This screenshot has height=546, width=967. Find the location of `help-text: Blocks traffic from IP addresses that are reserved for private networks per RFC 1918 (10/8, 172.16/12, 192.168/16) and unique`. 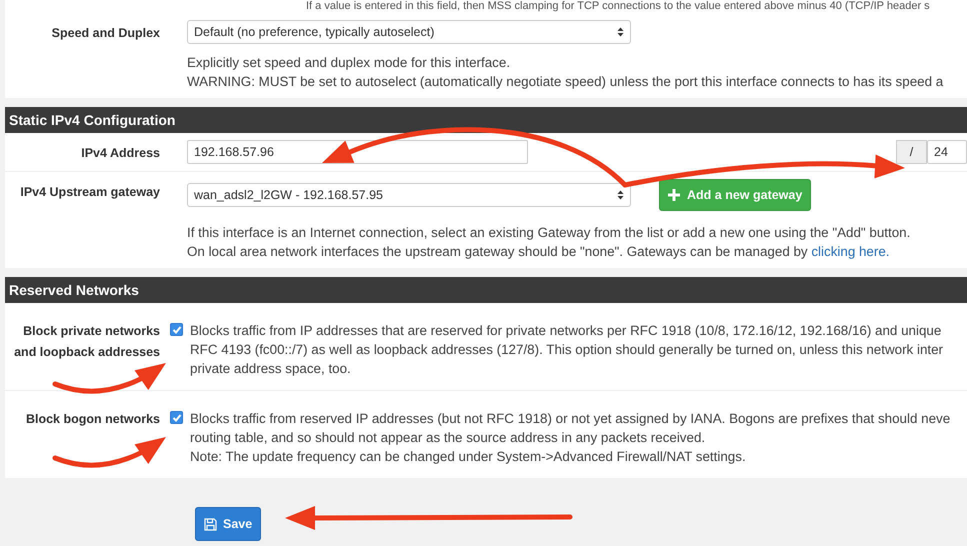

help-text: Blocks traffic from IP addresses that are reserved for private networks per RFC 1918 (10/8, 172.16/12, 192.168/16) and unique is located at coordinates (566, 331).